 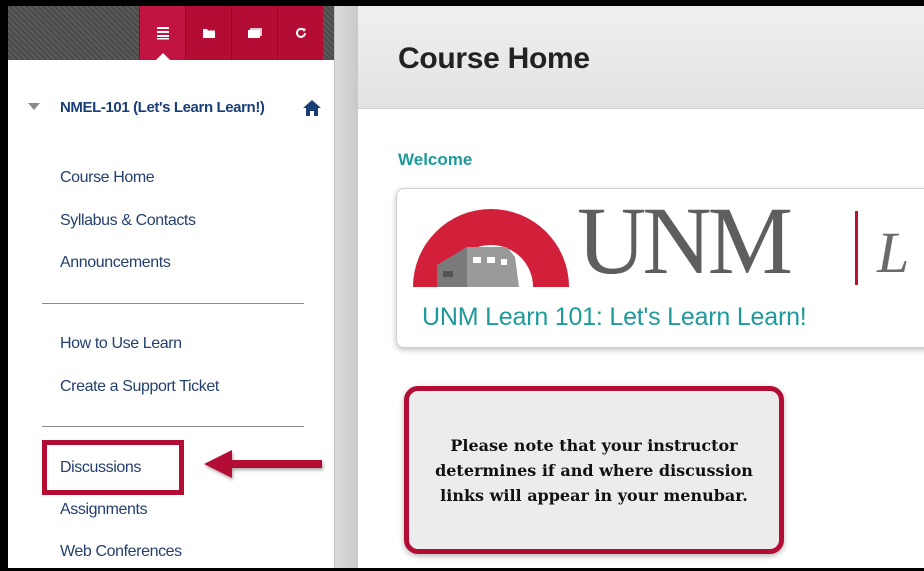 What do you see at coordinates (107, 178) in the screenshot?
I see `sidebar-item-course-home: Course Home` at bounding box center [107, 178].